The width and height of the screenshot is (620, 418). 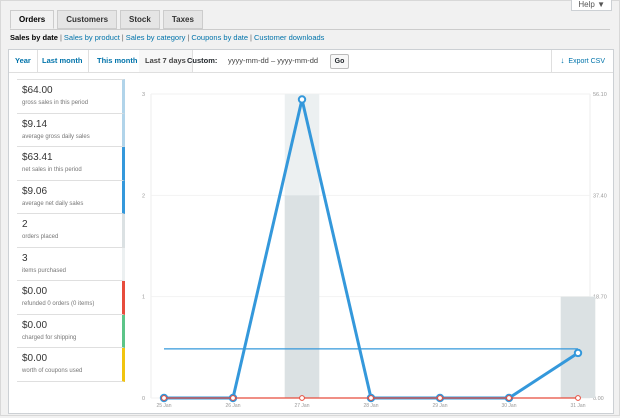 I want to click on custom-go-button: Go, so click(x=339, y=61).